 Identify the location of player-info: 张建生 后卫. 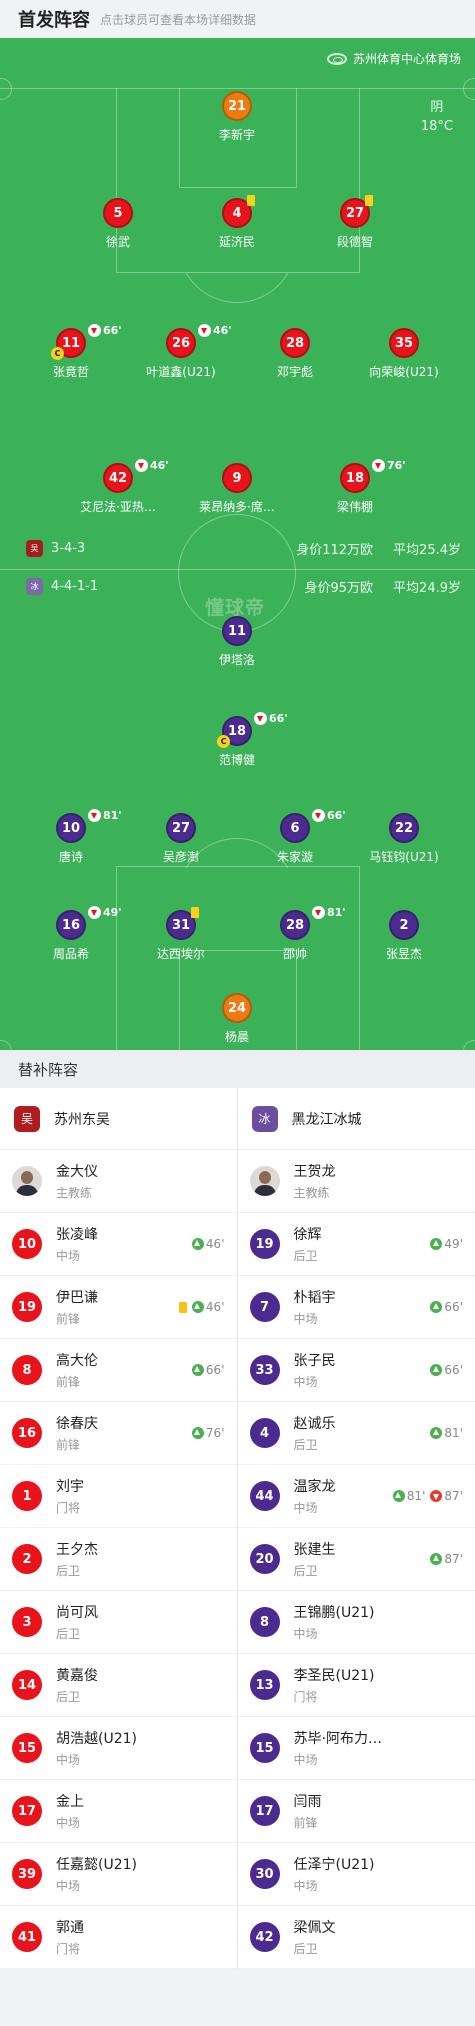
(362, 1559).